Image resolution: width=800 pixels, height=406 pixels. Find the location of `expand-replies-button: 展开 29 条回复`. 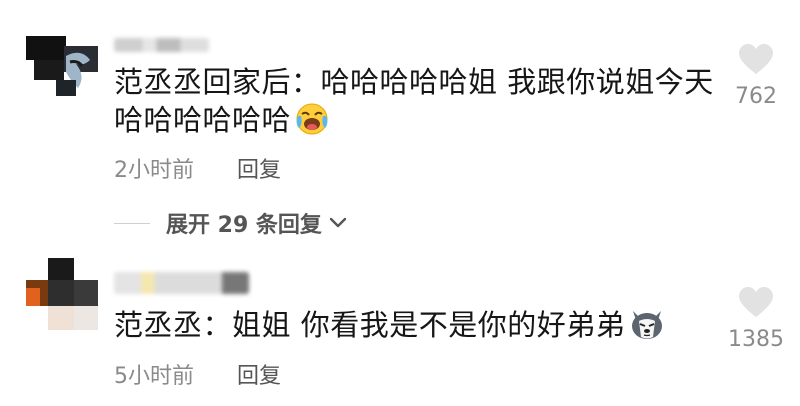

expand-replies-button: 展开 29 条回复 is located at coordinates (231, 223).